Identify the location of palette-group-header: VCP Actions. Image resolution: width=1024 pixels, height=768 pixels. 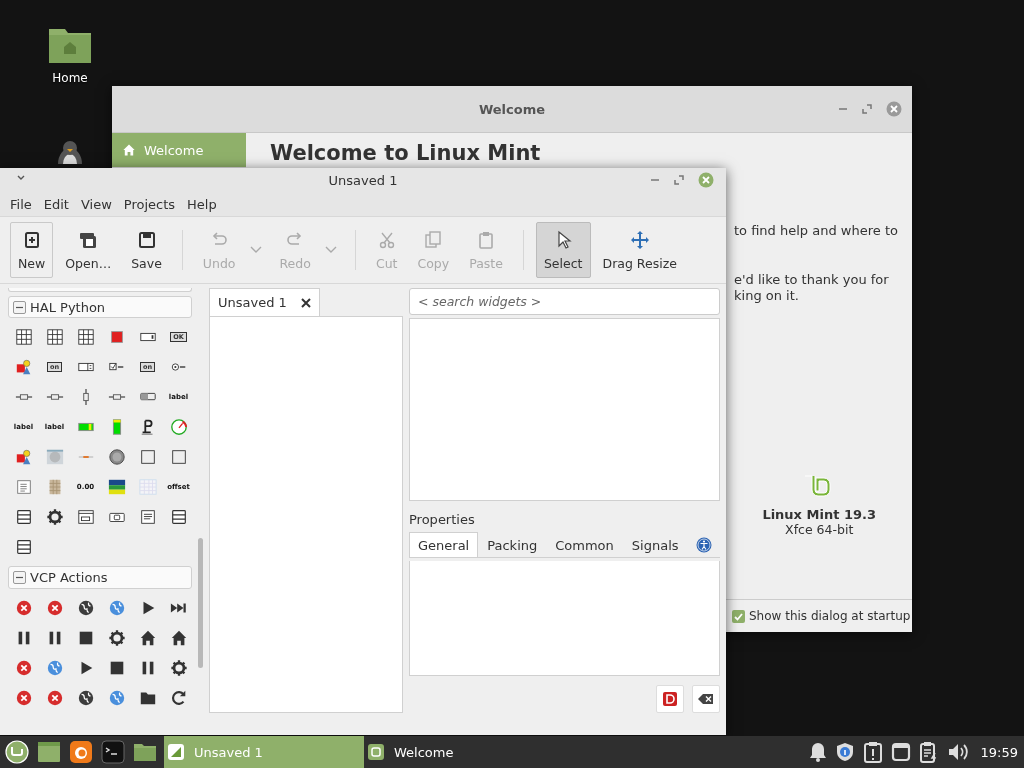
(100, 577).